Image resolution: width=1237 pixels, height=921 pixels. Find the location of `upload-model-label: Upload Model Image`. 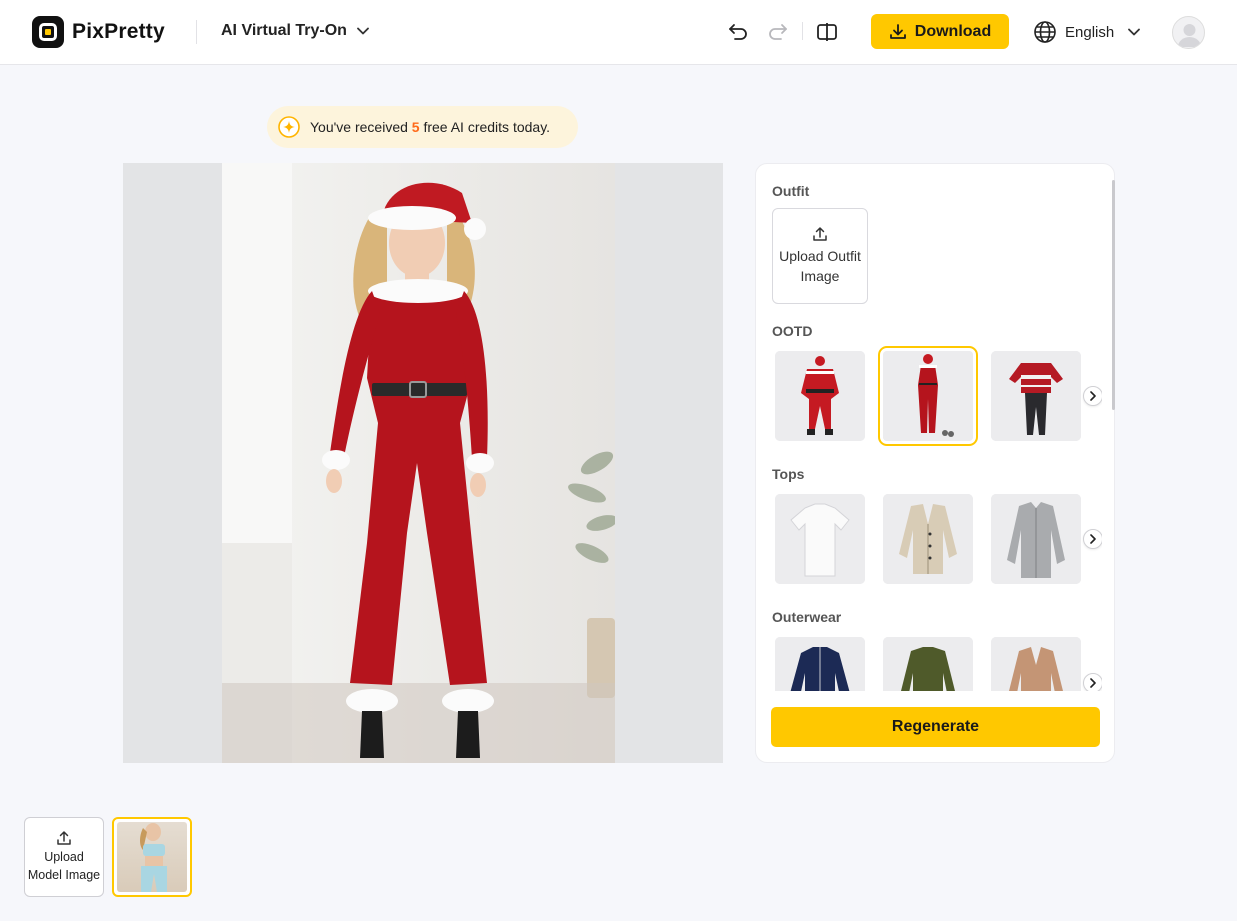

upload-model-label: Upload Model Image is located at coordinates (64, 866).